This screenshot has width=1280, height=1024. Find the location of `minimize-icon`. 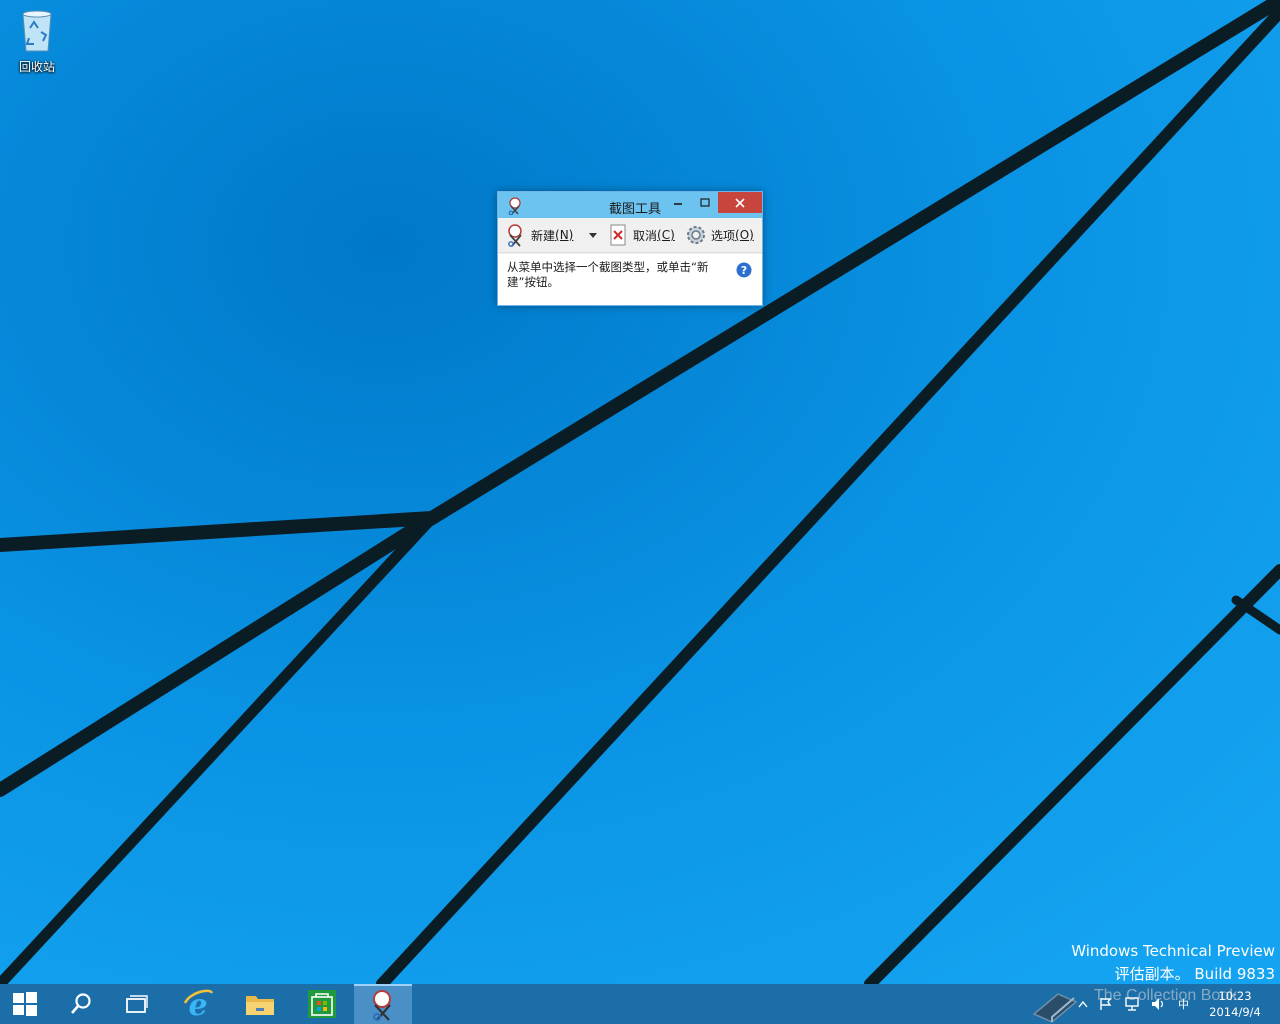

minimize-icon is located at coordinates (678, 203).